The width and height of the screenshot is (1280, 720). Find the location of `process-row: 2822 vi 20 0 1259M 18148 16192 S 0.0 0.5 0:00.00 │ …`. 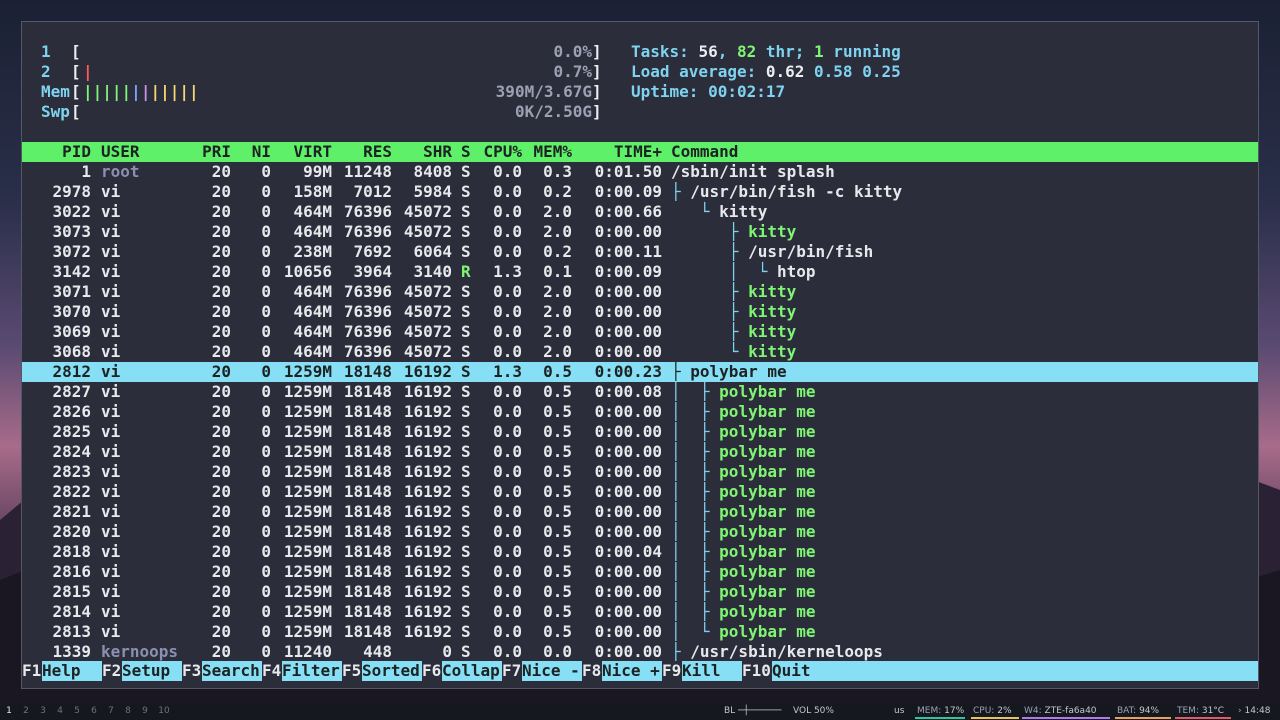

process-row: 2822 vi 20 0 1259M 18148 16192 S 0.0 0.5 0:00.00 │ … is located at coordinates (640, 492).